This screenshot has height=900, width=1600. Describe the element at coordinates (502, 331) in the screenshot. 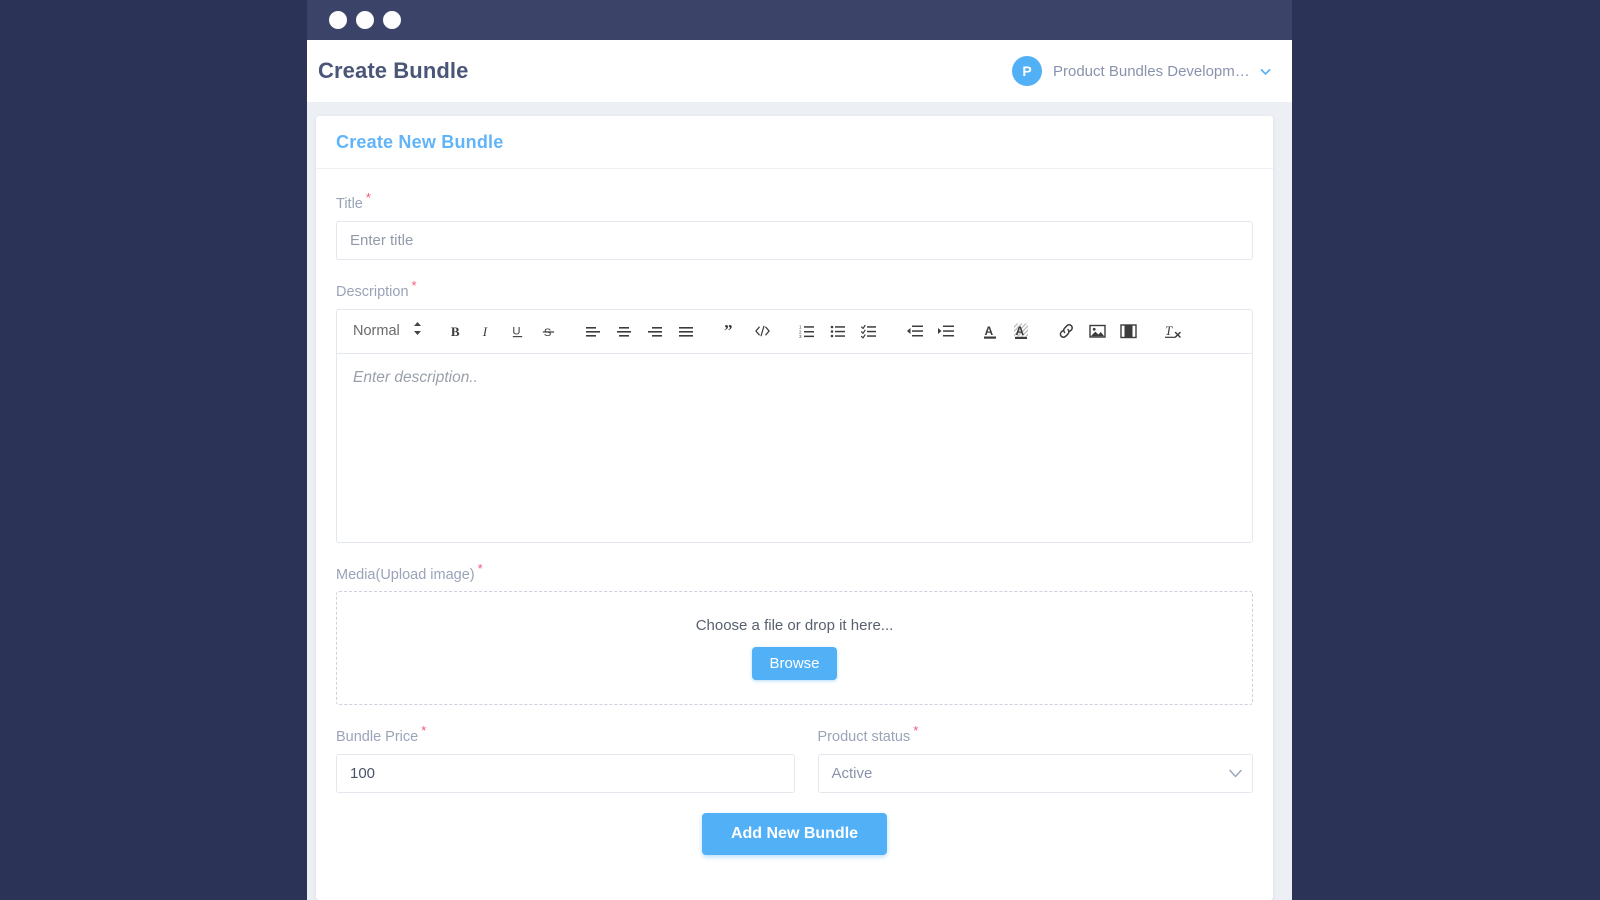

I see `text-style-group: B I U S` at that location.